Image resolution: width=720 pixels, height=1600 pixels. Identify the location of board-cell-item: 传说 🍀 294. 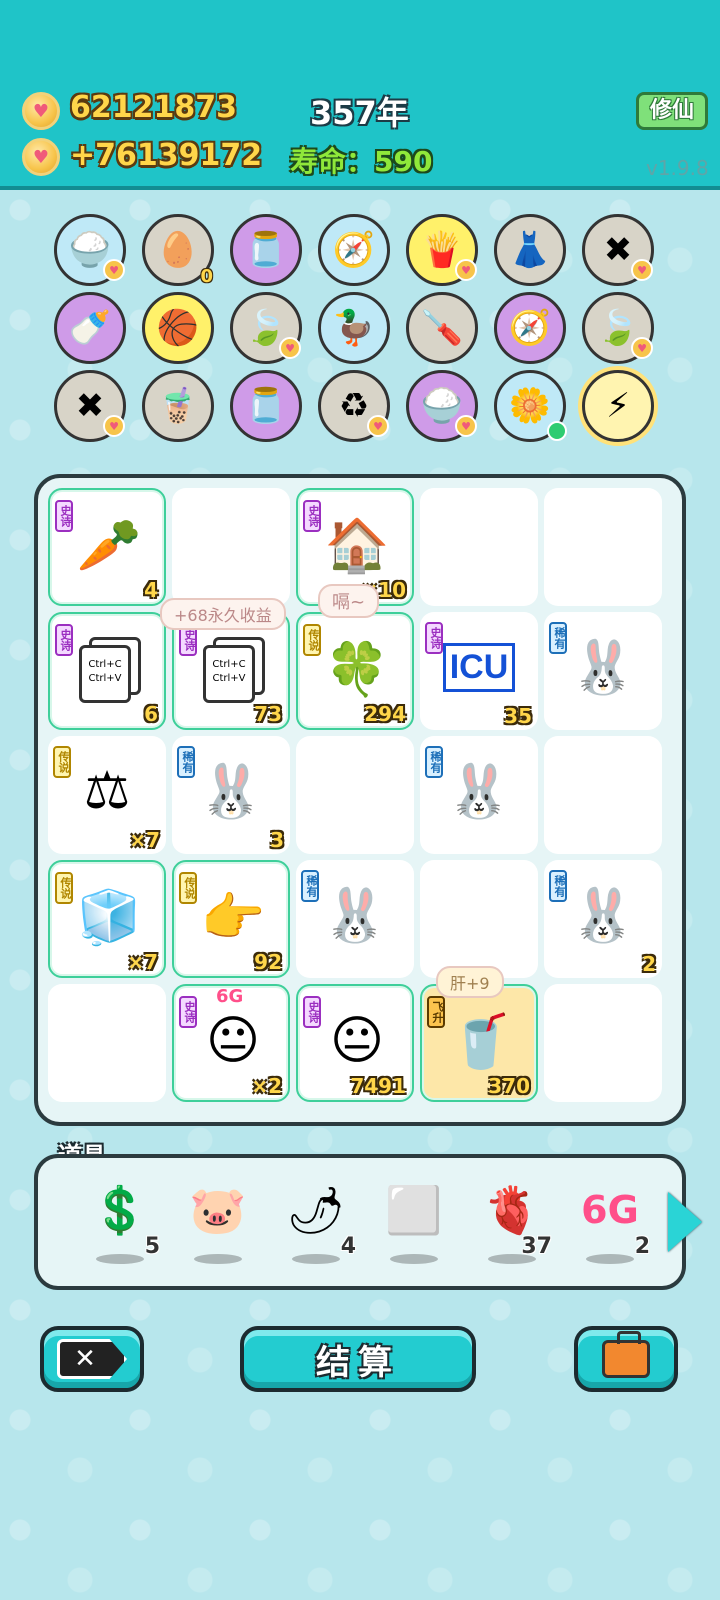
(355, 671).